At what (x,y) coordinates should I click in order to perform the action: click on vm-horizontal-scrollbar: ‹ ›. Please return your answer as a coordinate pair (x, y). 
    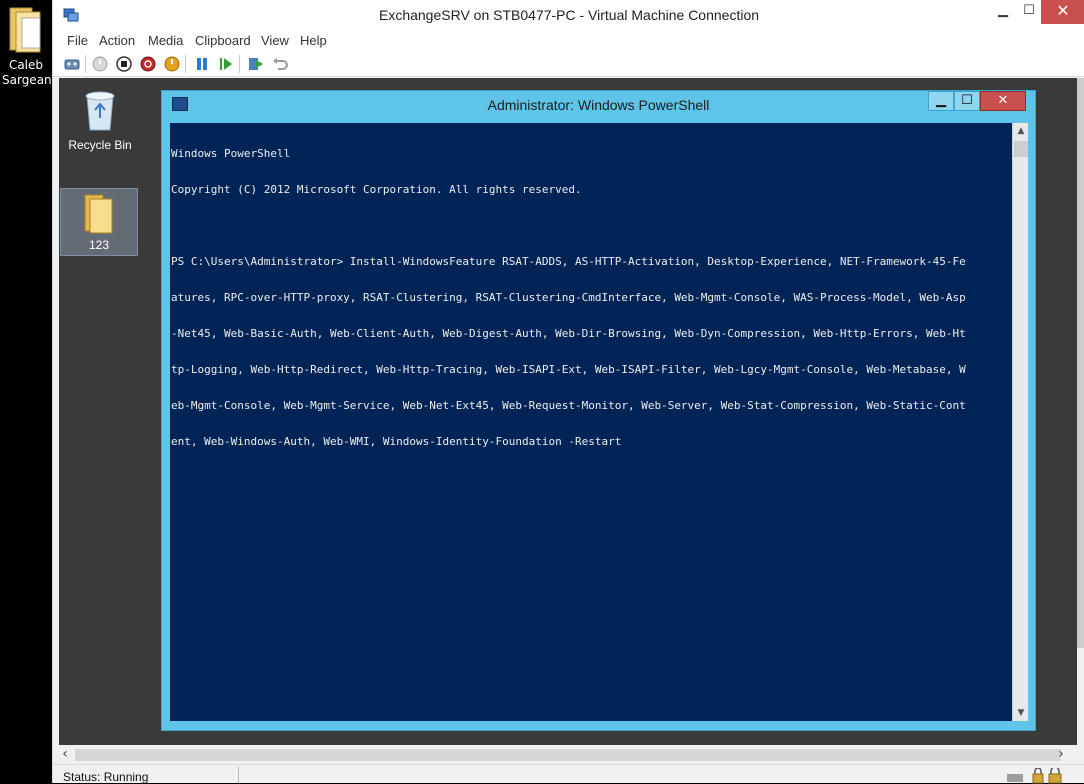
    Looking at the image, I should click on (568, 755).